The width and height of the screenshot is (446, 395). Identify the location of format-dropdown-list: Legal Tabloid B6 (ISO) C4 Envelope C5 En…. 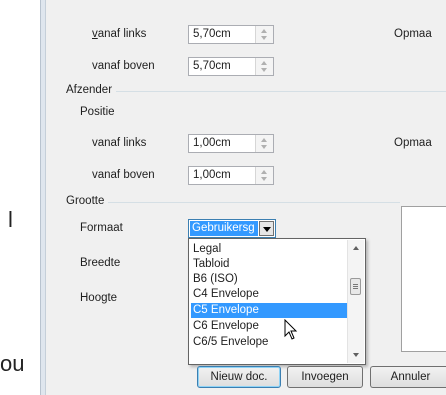
(277, 301).